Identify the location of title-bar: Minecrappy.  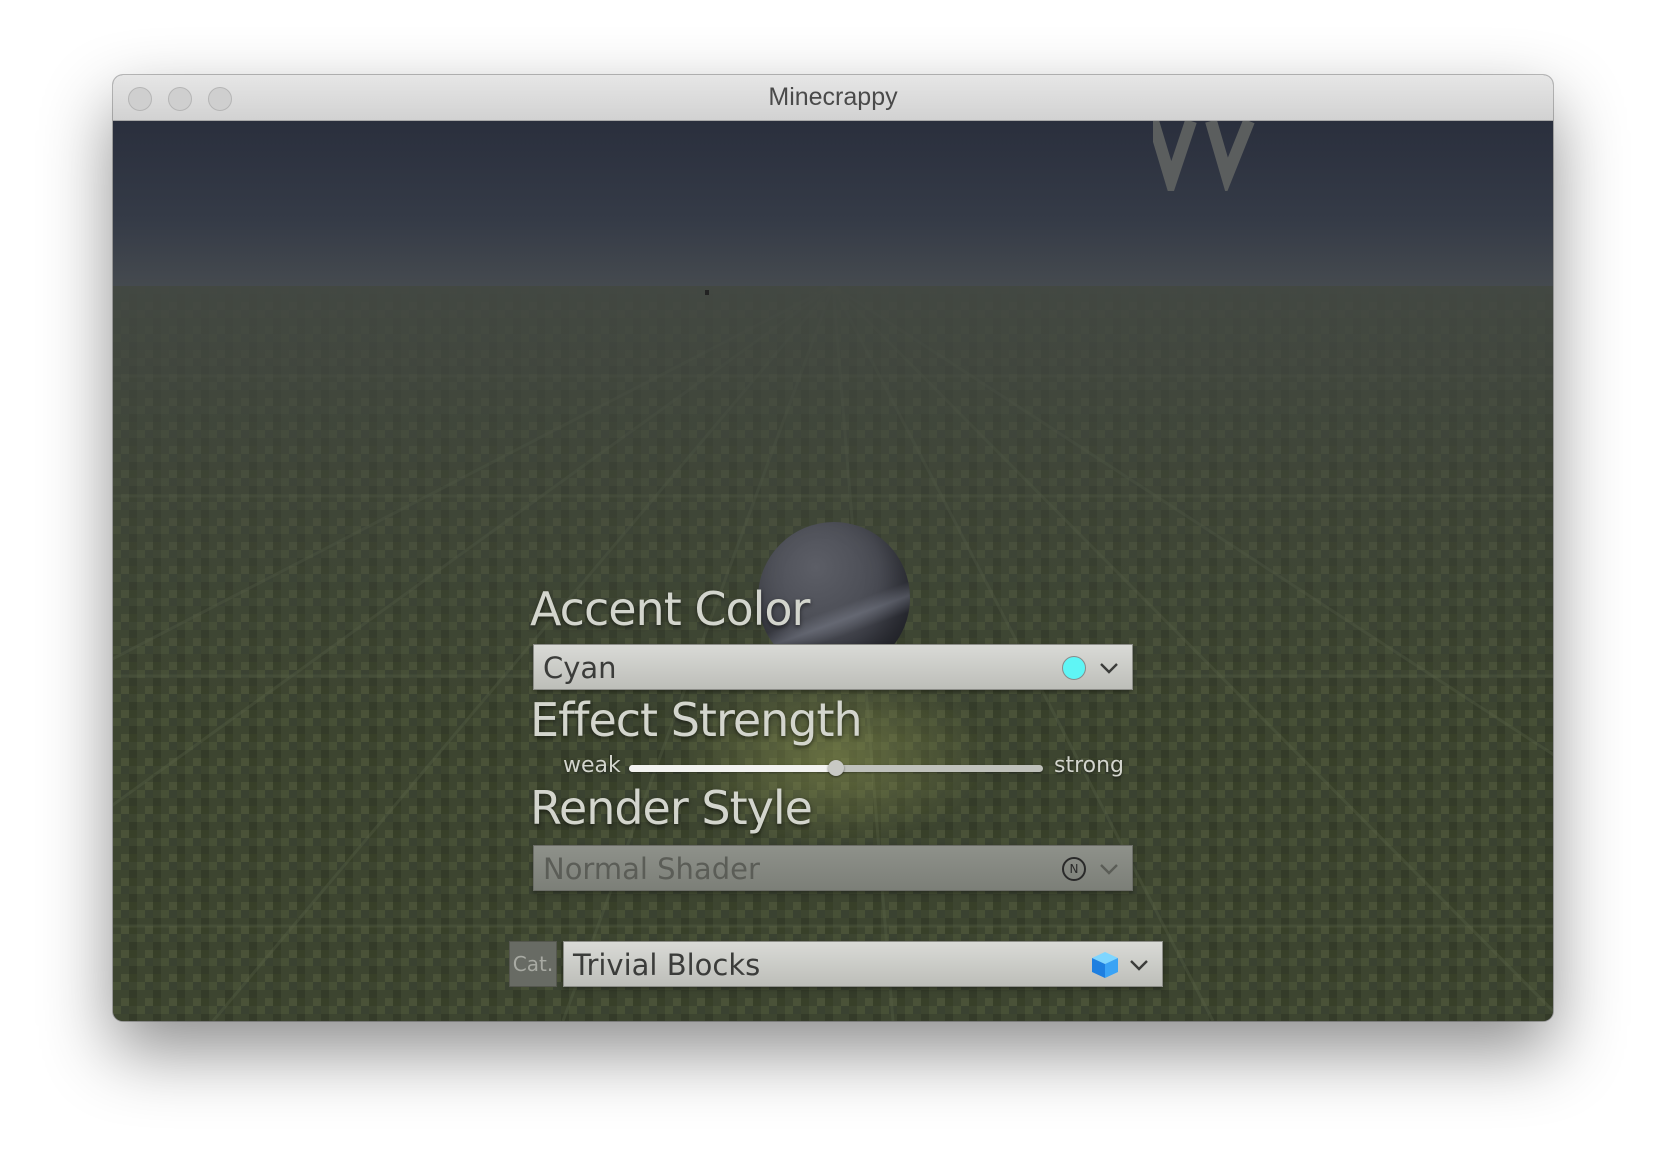
(833, 98).